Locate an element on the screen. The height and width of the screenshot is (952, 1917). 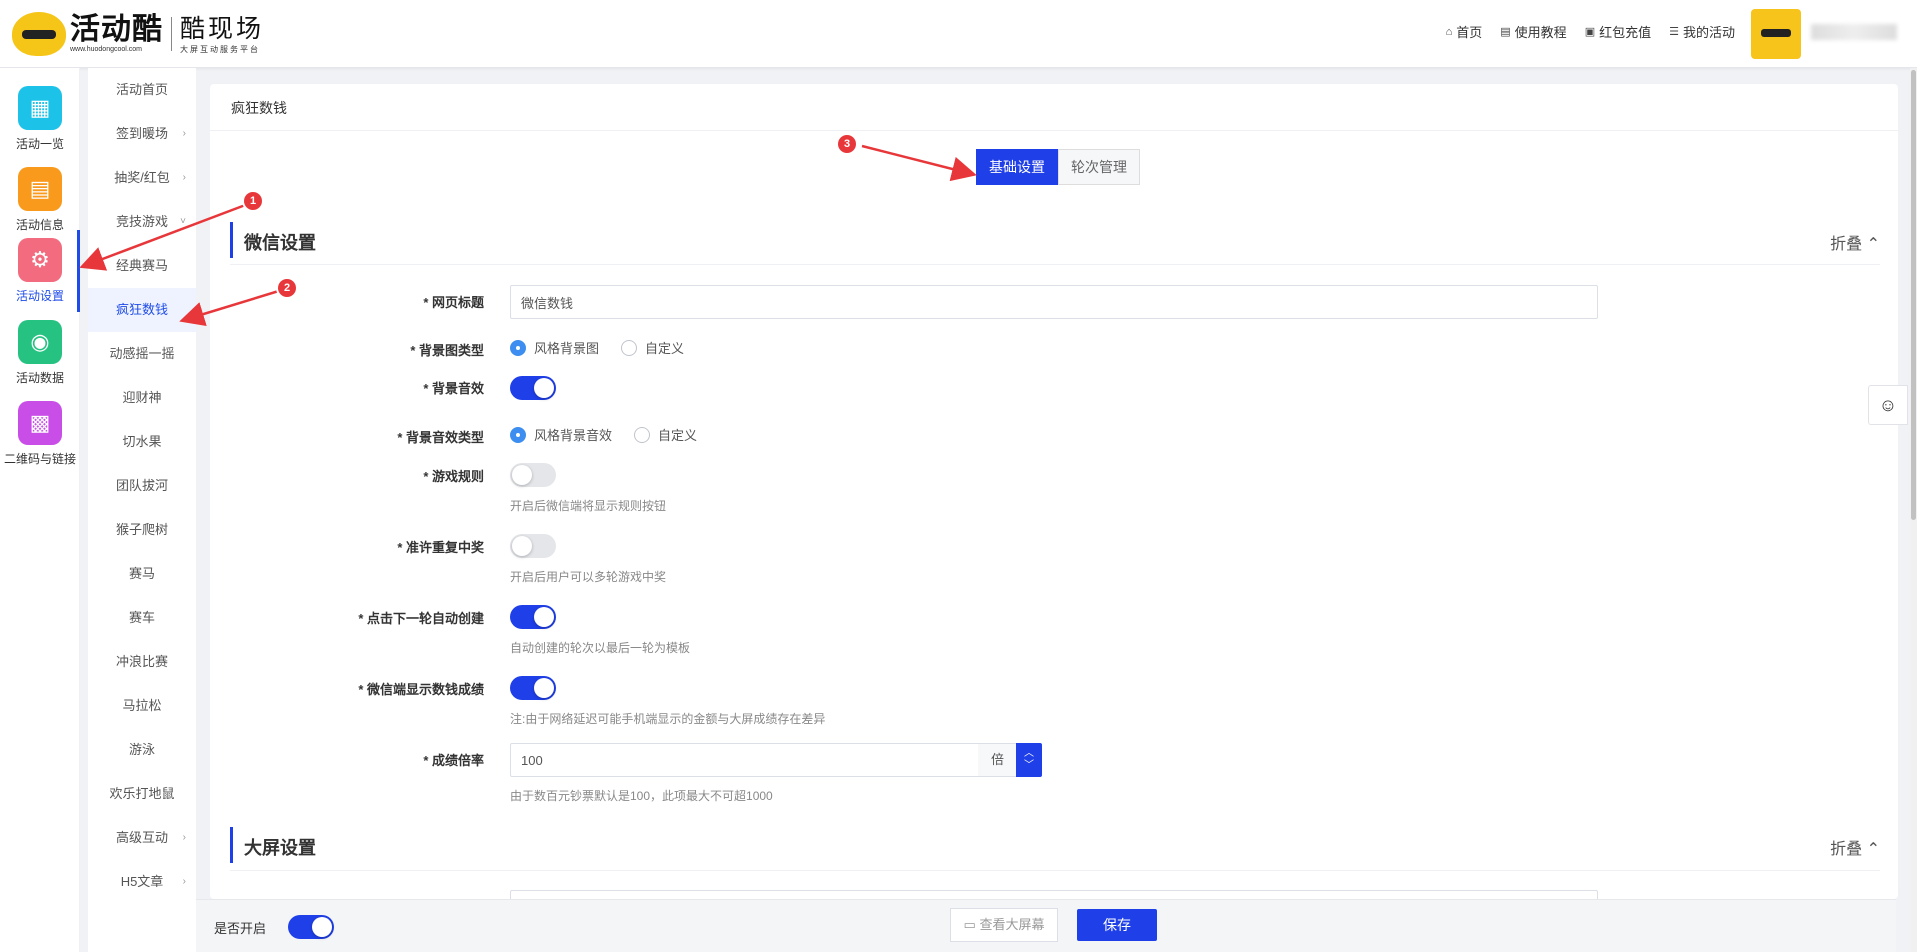
tab-round-management: 轮次管理 is located at coordinates (1099, 167).